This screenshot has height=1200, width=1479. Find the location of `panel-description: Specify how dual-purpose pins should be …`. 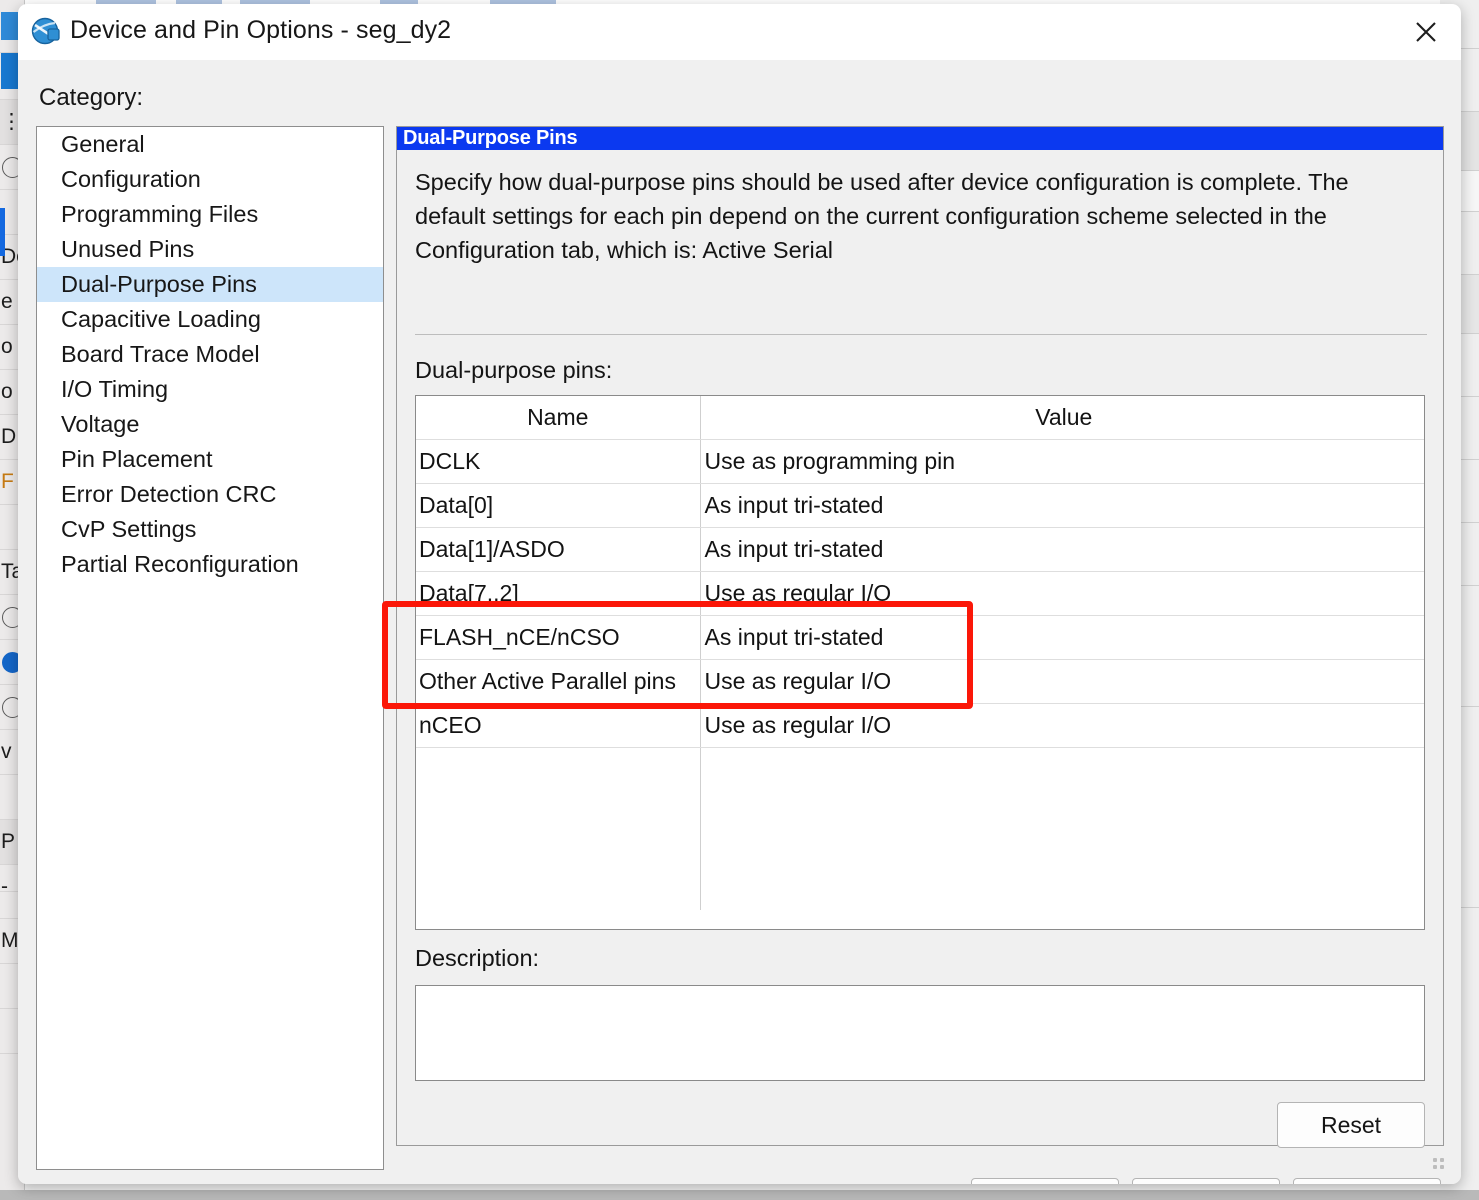

panel-description: Specify how dual-purpose pins should be … is located at coordinates (882, 216).